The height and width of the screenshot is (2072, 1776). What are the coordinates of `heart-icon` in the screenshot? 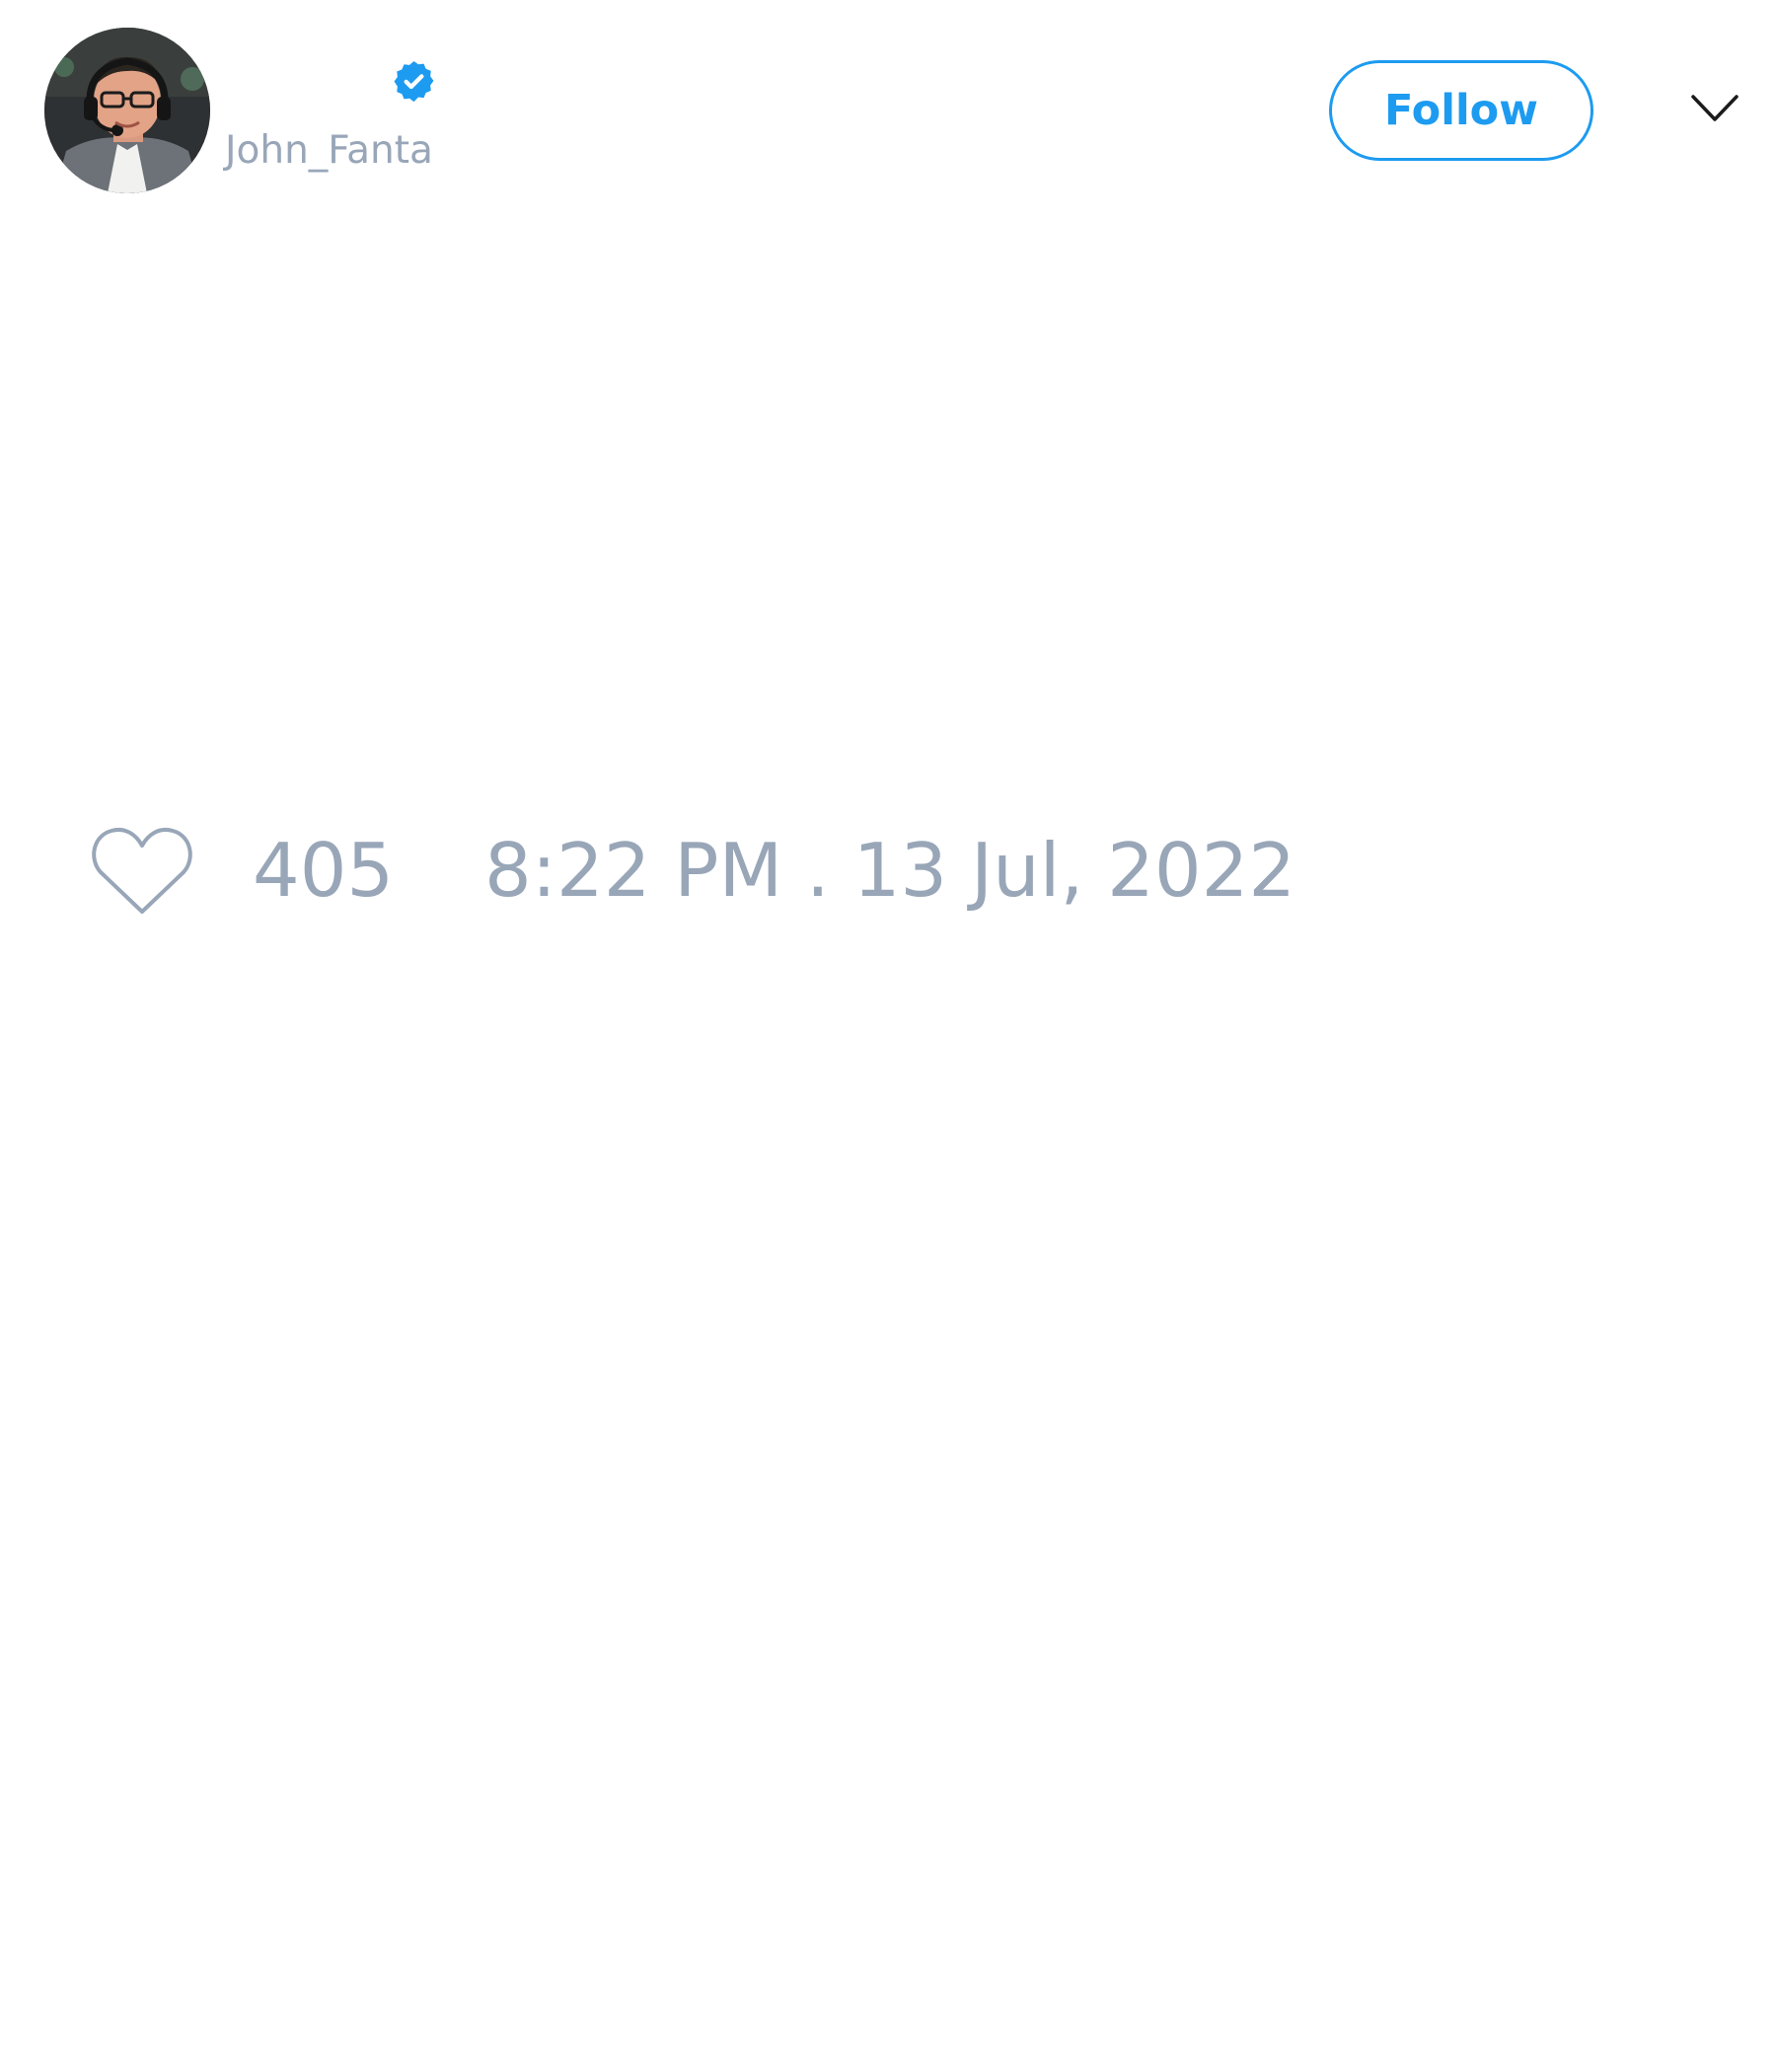 It's located at (142, 870).